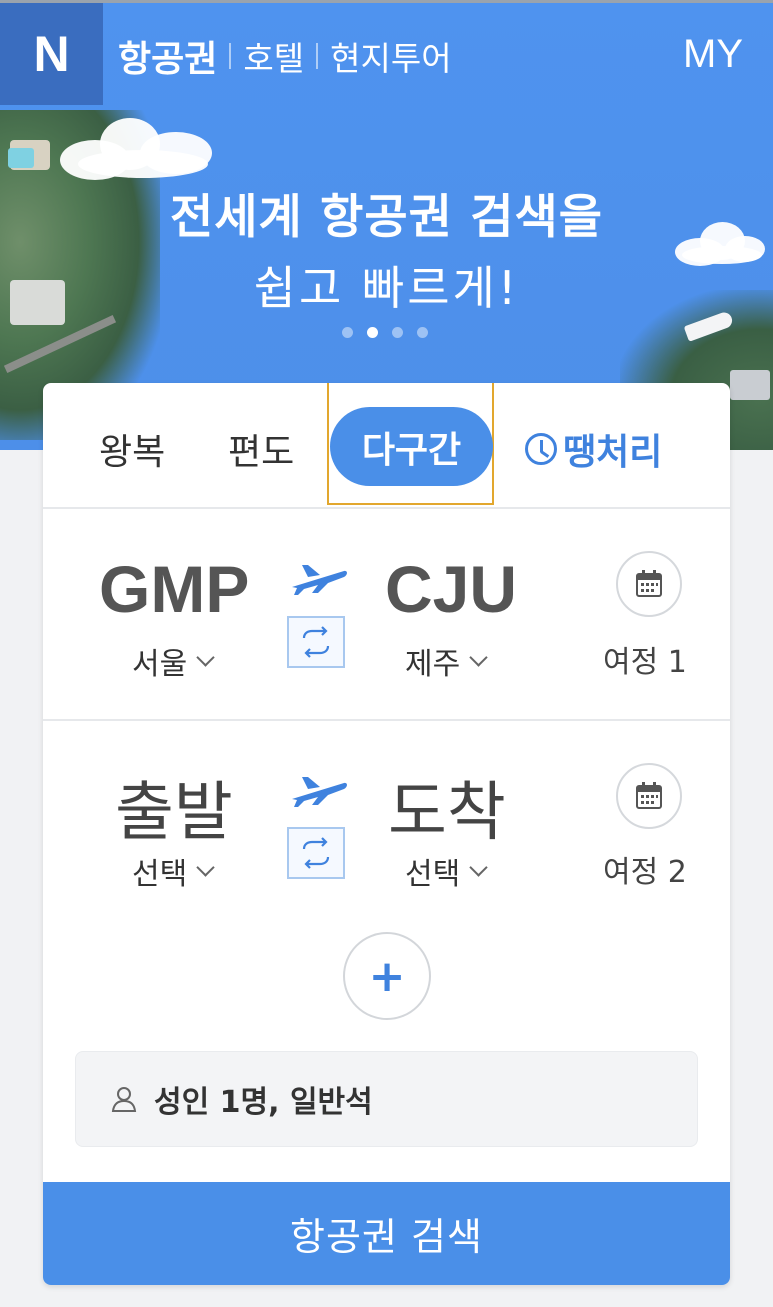 This screenshot has width=773, height=1307. I want to click on banner-subline: 쉽고 빠르게!, so click(386, 288).